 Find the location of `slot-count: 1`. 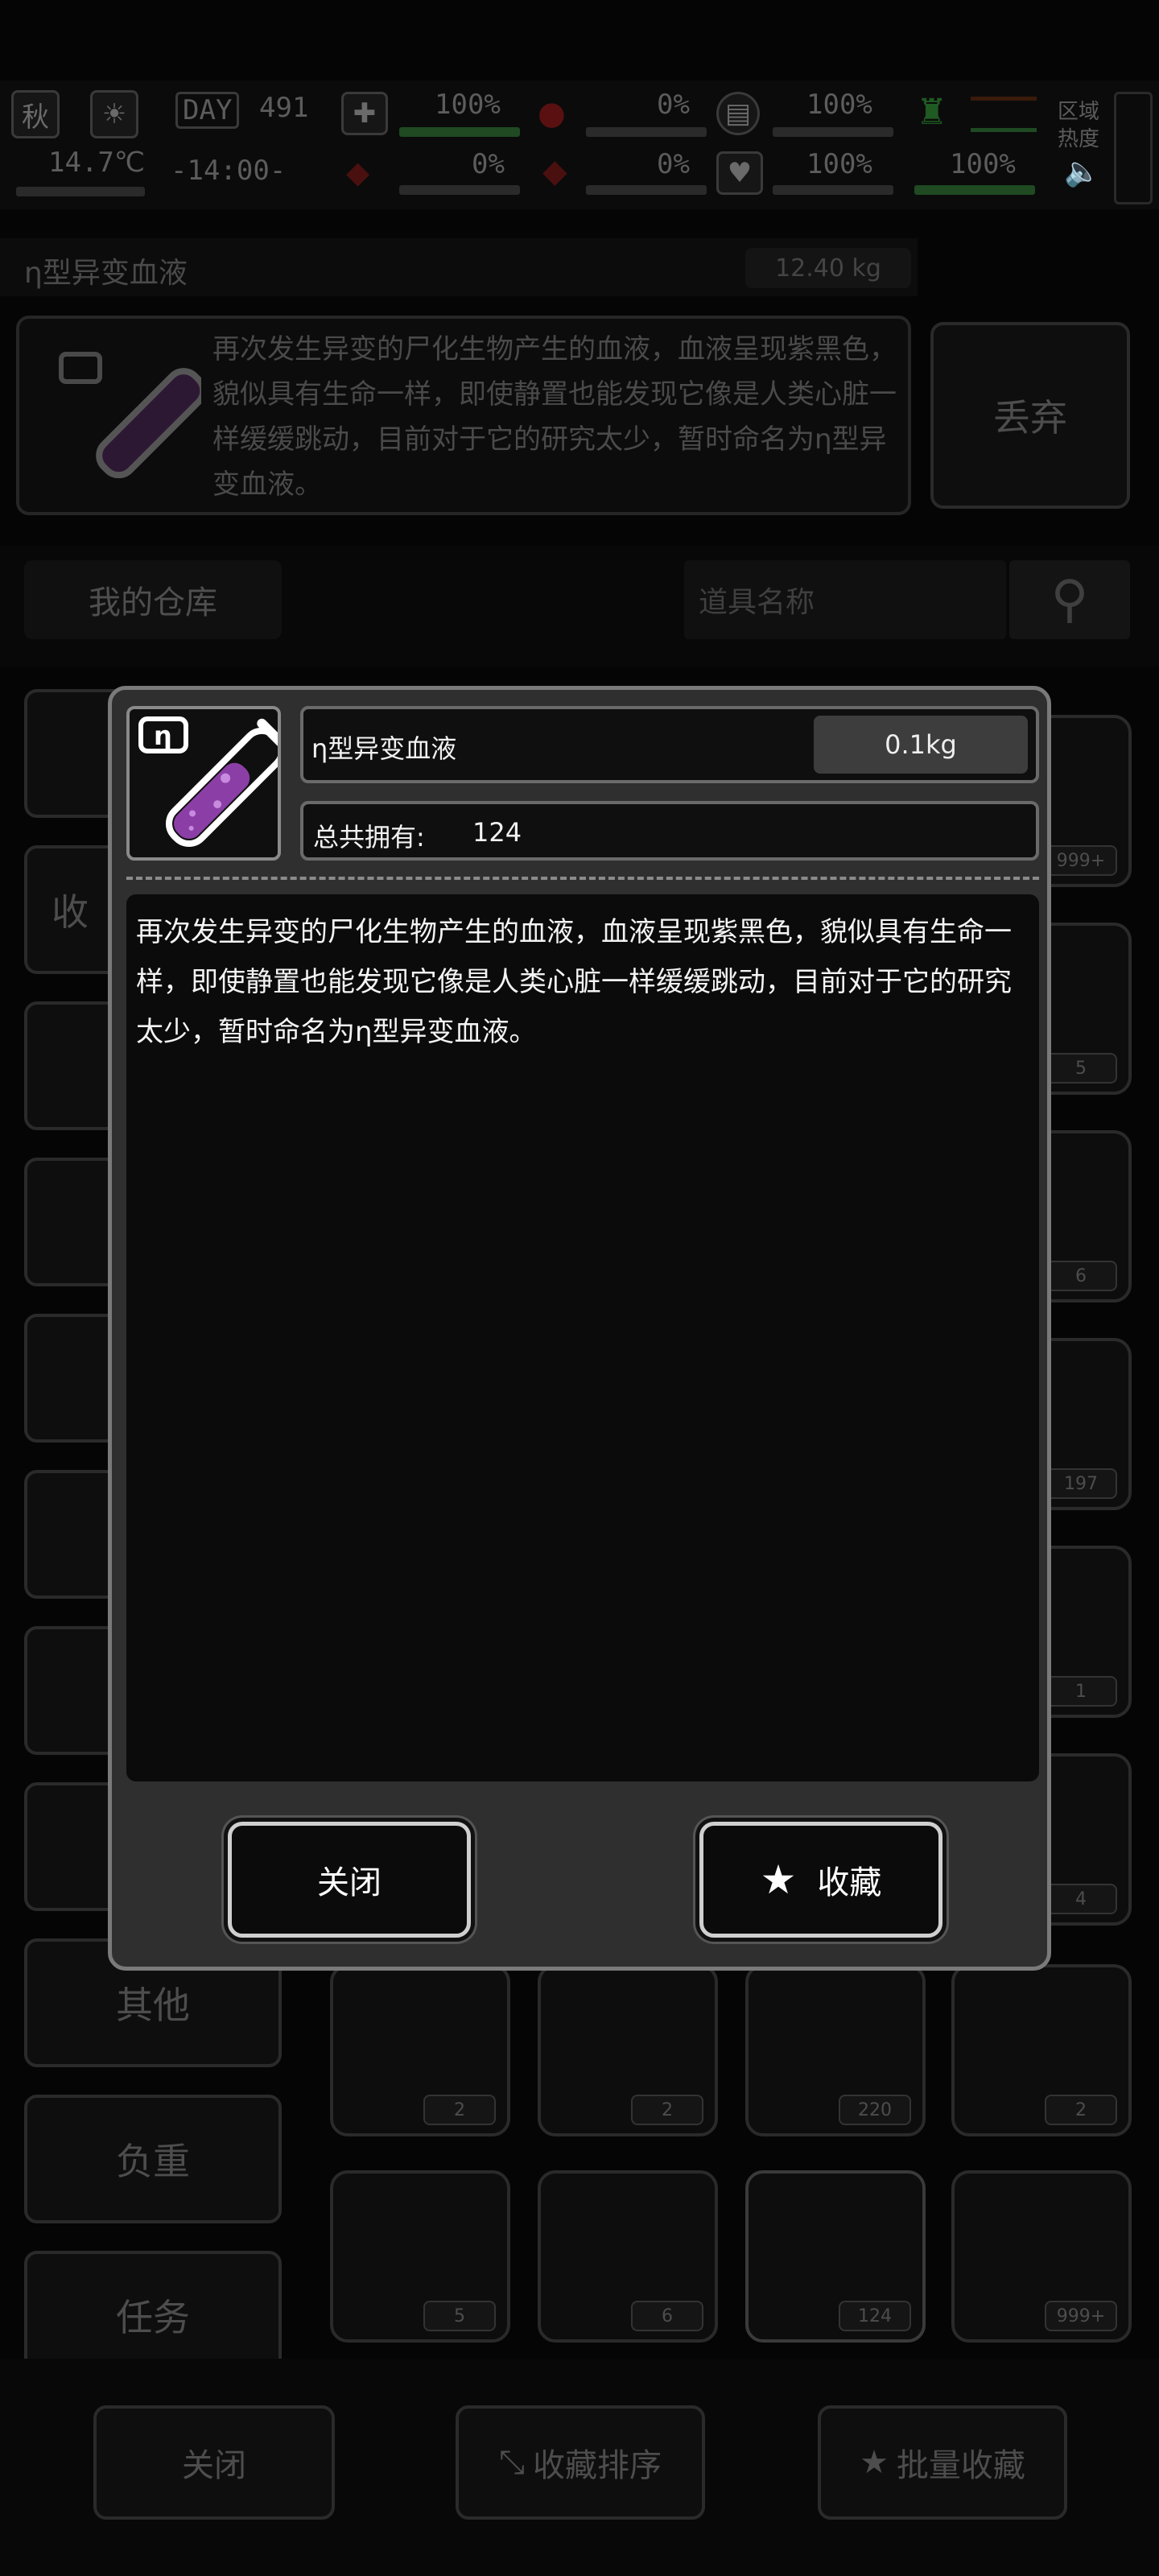

slot-count: 1 is located at coordinates (1081, 1691).